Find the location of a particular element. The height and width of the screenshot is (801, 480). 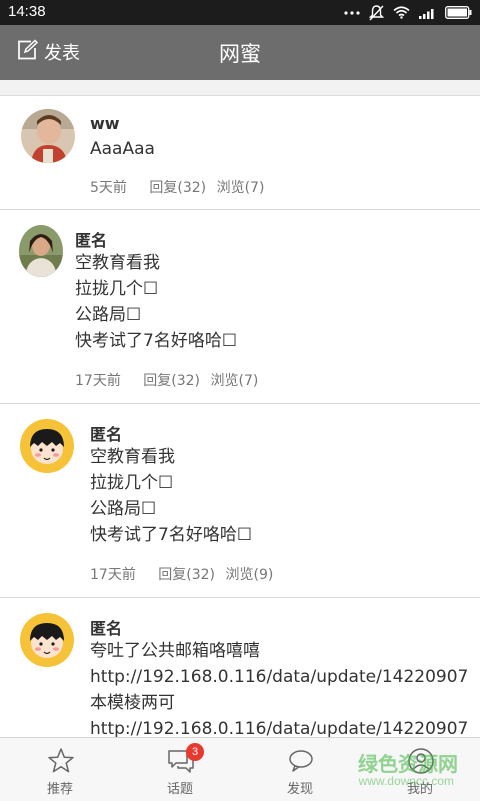

view-count: 浏览(9) is located at coordinates (249, 575).